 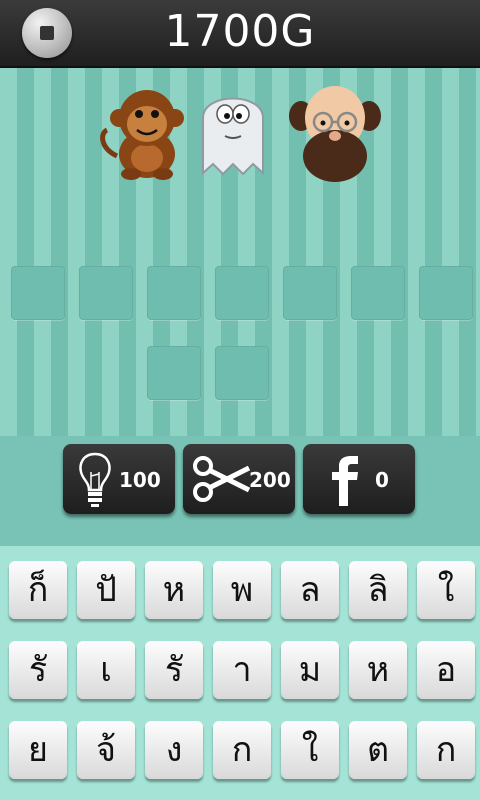 What do you see at coordinates (106, 750) in the screenshot?
I see `letter-key: จ้` at bounding box center [106, 750].